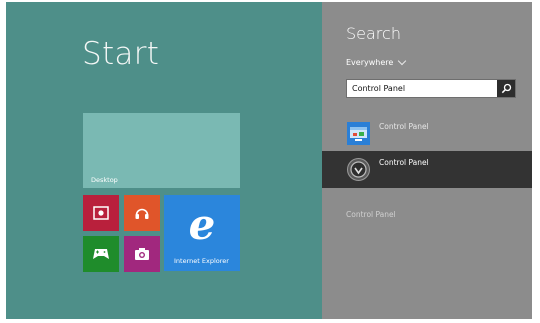 This screenshot has width=540, height=323. Describe the element at coordinates (371, 214) in the screenshot. I see `more-results-link: Control Panel` at that location.